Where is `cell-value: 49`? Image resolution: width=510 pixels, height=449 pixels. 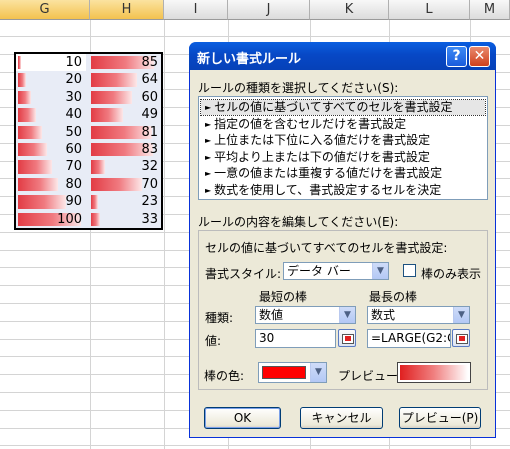
cell-value: 49 is located at coordinates (149, 115).